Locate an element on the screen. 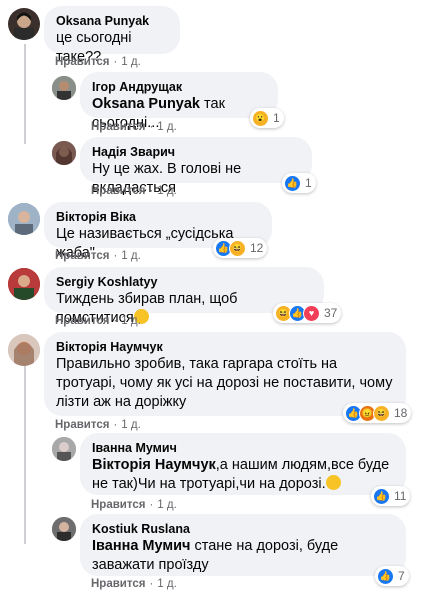 This screenshot has width=442, height=597. comment-bubble: Oksana Punyak це сьогодні таке?? is located at coordinates (112, 35).